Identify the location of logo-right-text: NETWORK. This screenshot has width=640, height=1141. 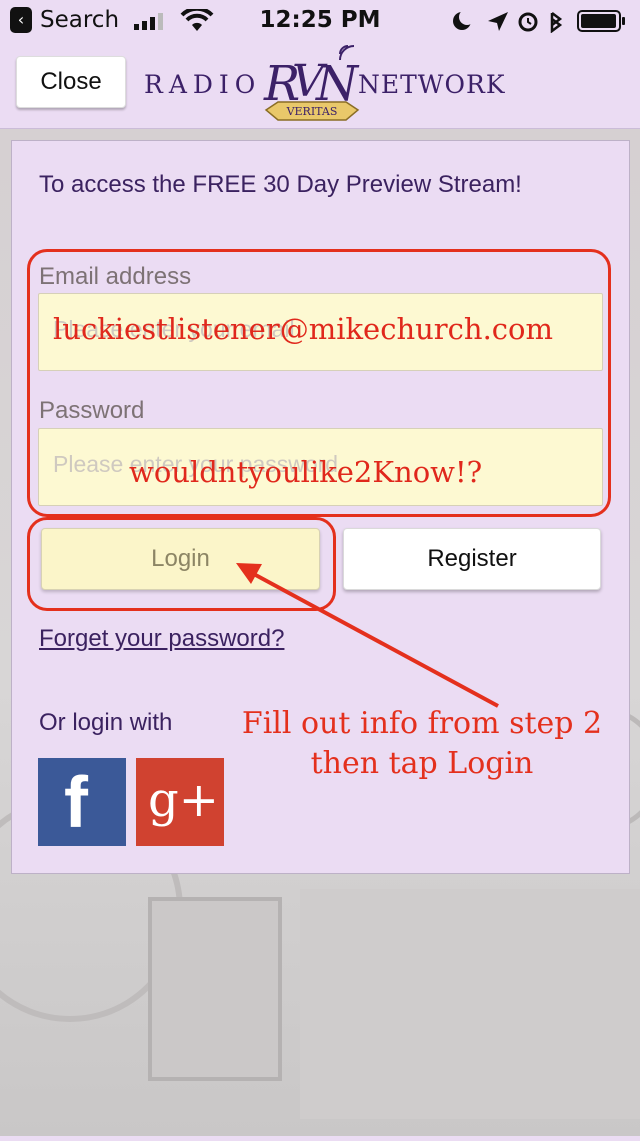
(432, 84).